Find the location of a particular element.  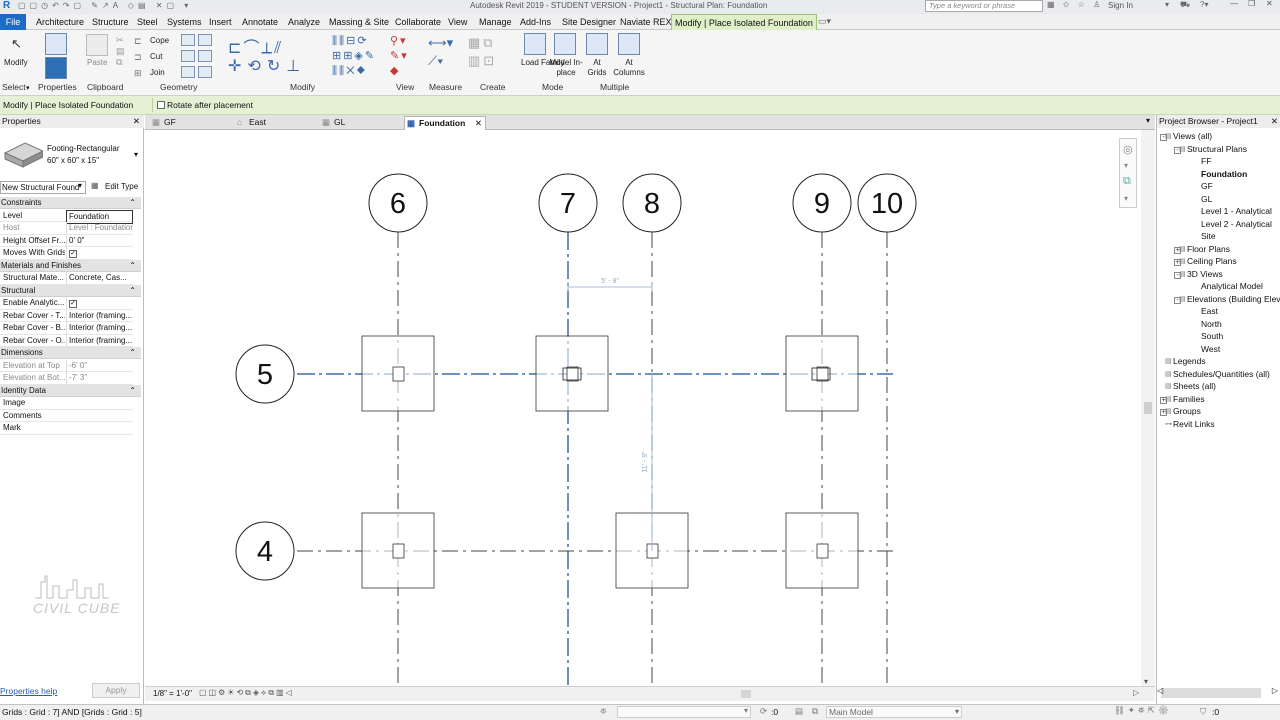

grid-label: 9 is located at coordinates (822, 204).